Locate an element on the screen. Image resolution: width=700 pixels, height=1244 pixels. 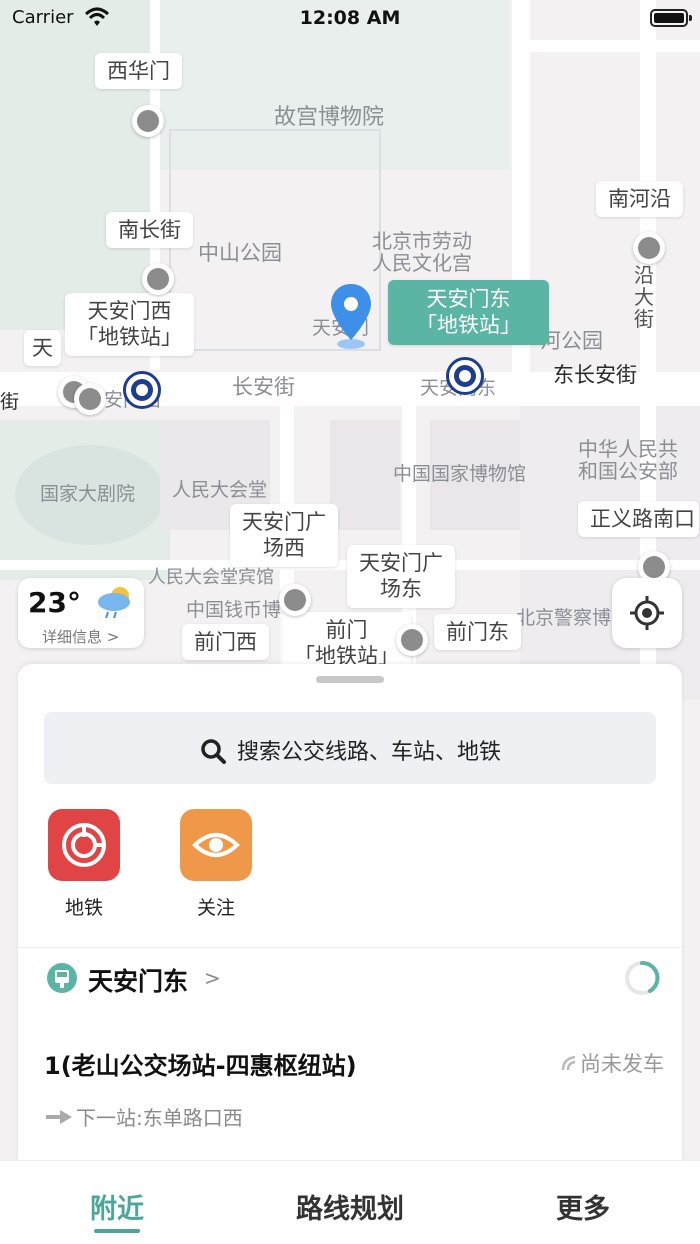
signal-icon is located at coordinates (568, 1063).